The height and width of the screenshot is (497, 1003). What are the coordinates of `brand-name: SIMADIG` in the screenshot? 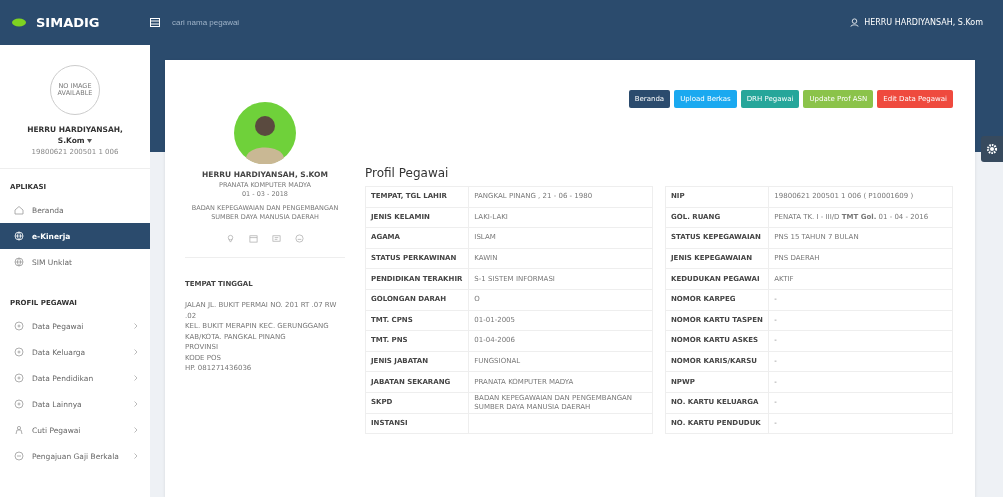 It's located at (68, 22).